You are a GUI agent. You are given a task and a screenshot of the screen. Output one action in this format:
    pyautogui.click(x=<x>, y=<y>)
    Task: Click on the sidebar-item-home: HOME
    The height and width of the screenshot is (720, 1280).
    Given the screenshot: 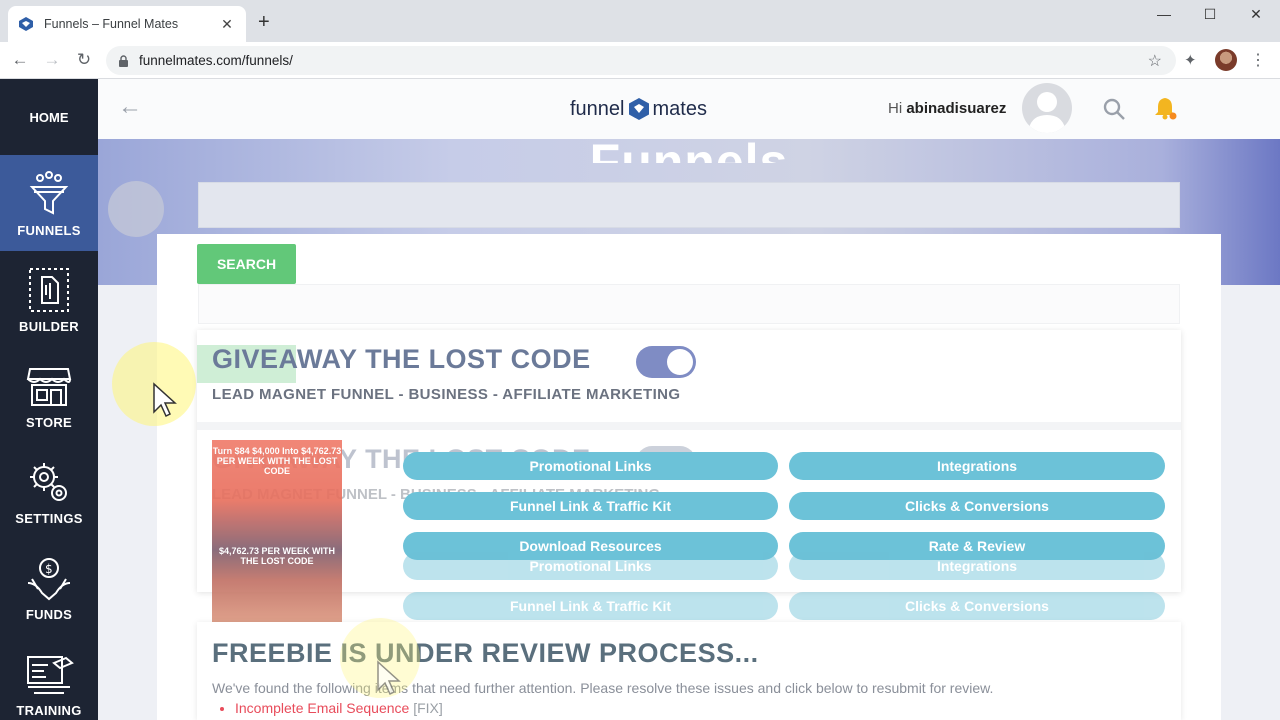 What is the action you would take?
    pyautogui.click(x=49, y=117)
    